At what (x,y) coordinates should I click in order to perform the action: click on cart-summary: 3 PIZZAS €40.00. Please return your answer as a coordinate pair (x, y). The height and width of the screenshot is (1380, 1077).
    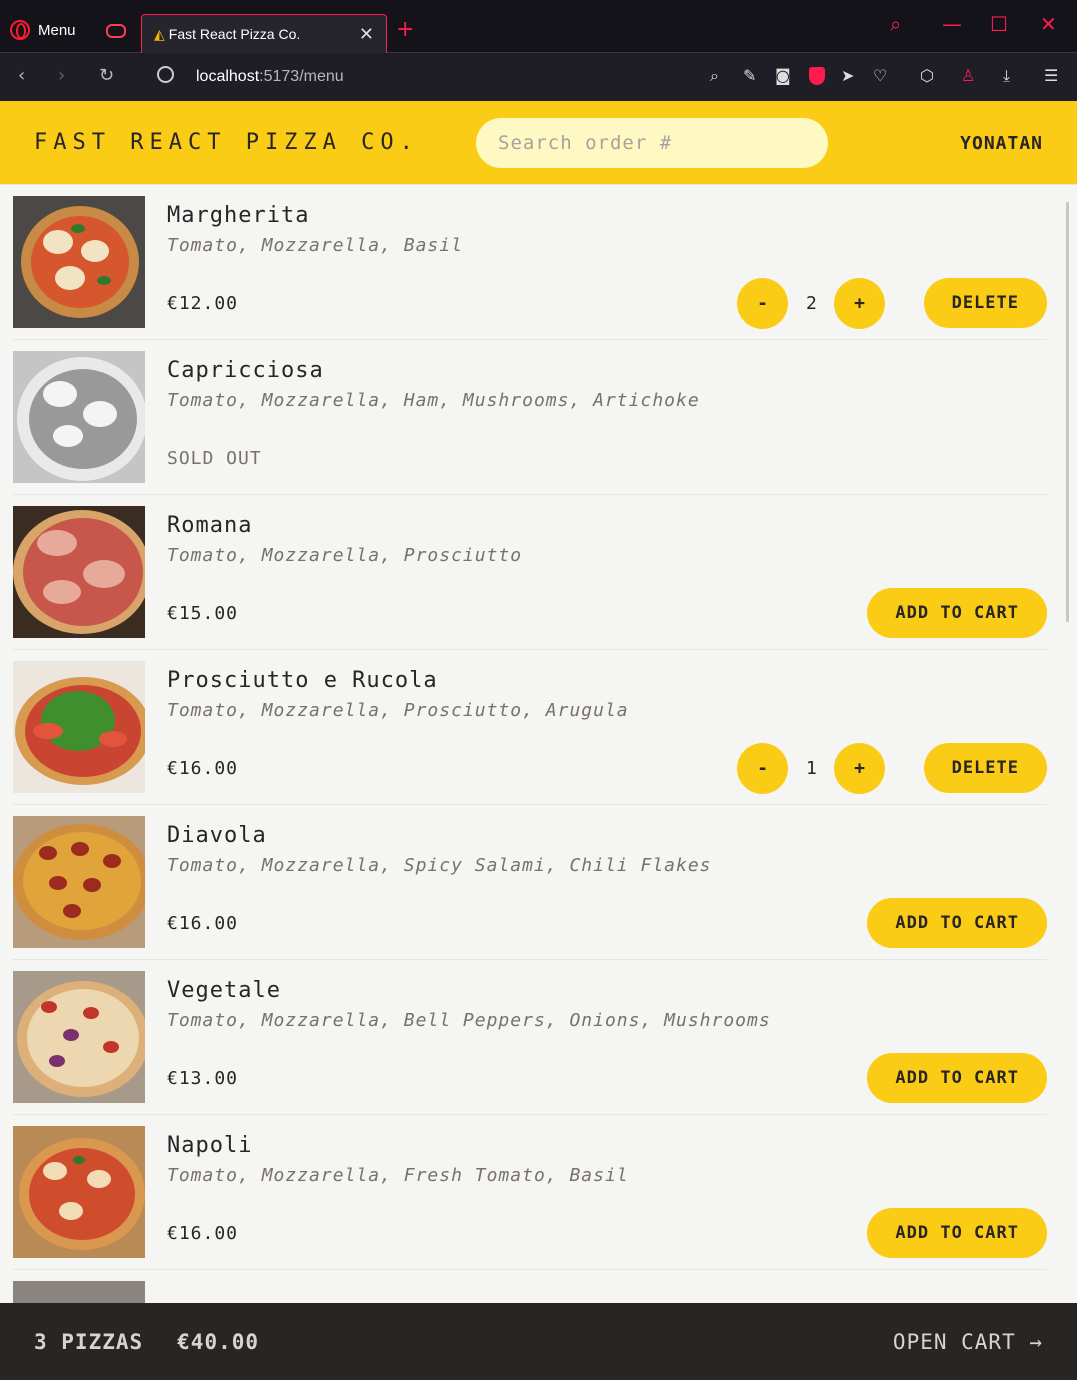
    Looking at the image, I should click on (146, 1342).